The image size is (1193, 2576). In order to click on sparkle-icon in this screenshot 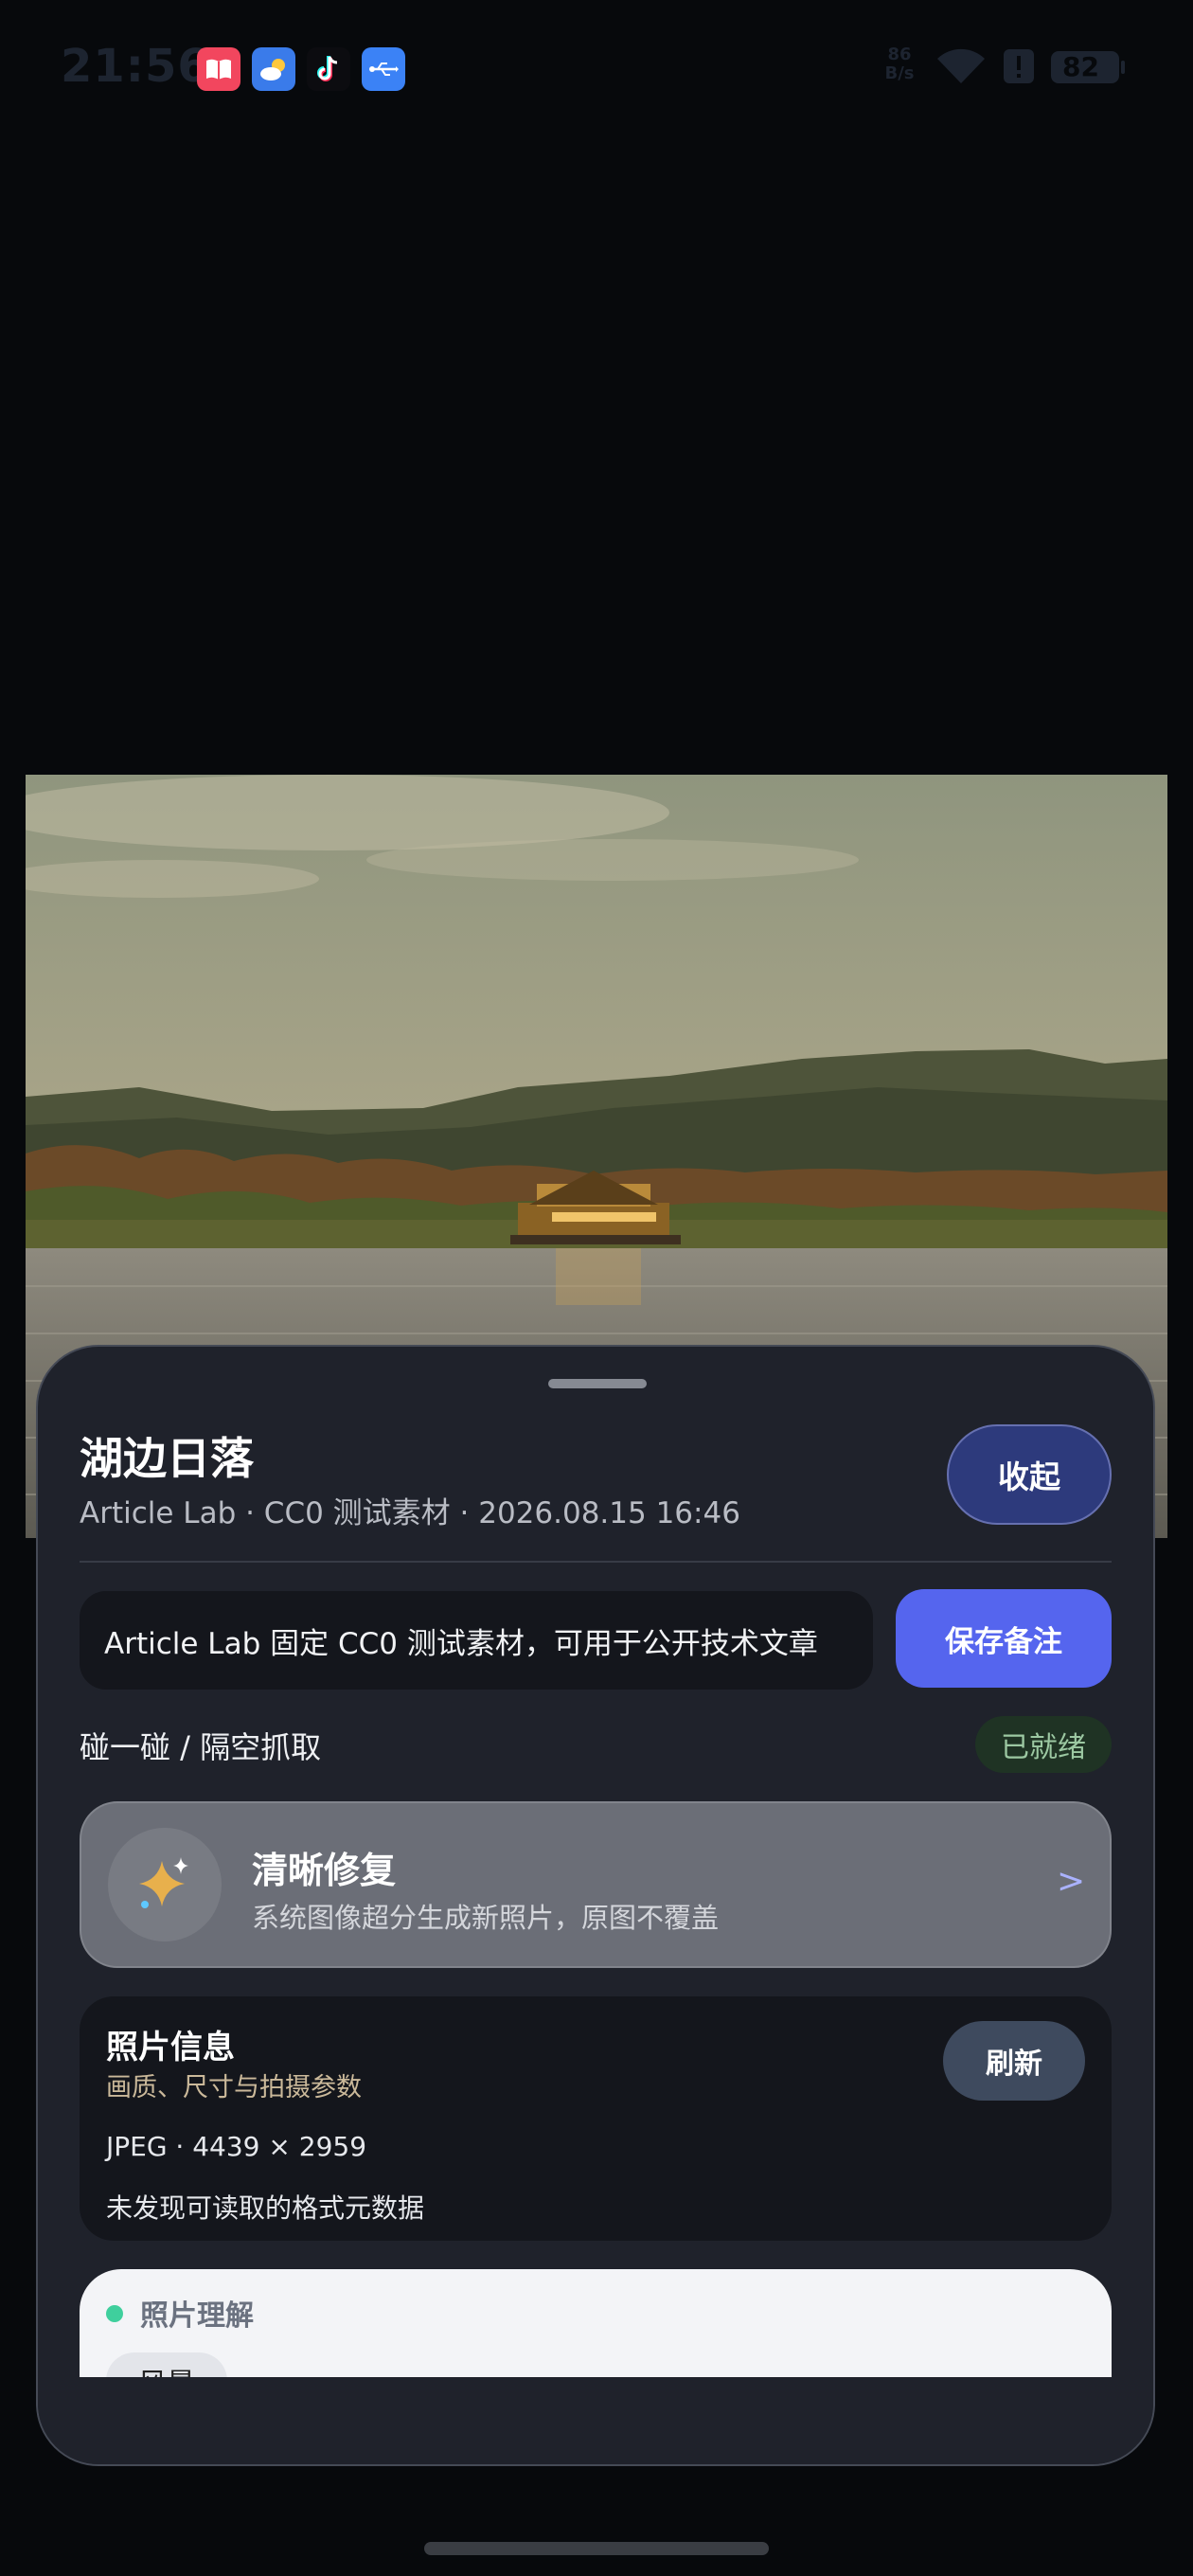, I will do `click(165, 1884)`.